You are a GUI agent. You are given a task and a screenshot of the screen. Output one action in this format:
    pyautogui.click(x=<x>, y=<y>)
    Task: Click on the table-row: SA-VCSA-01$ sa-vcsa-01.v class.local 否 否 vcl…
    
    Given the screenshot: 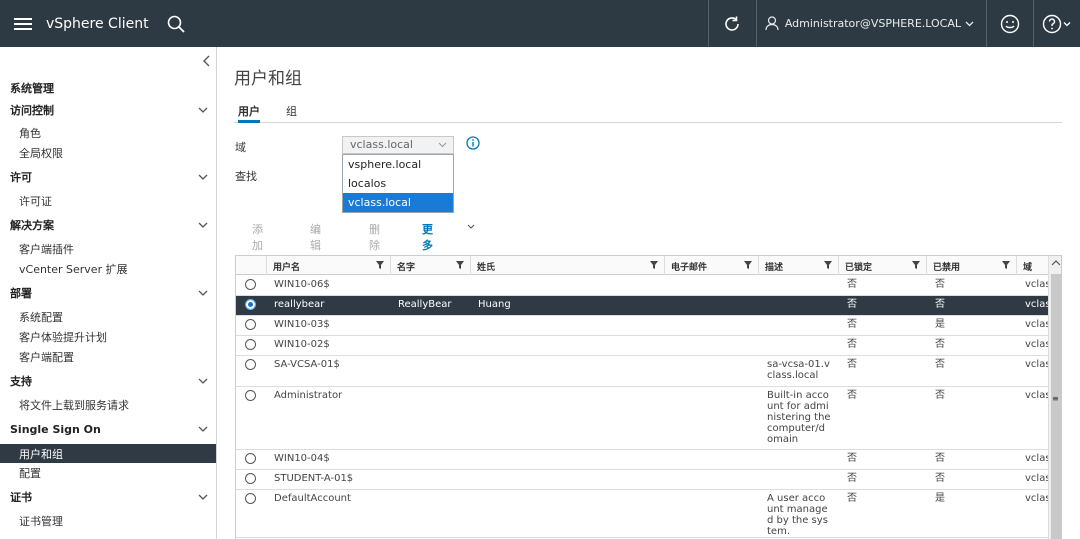 What is the action you would take?
    pyautogui.click(x=643, y=371)
    